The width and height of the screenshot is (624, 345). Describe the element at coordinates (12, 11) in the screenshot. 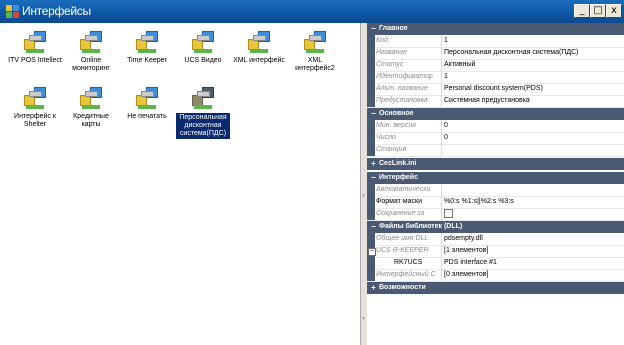

I see `app-icon` at that location.